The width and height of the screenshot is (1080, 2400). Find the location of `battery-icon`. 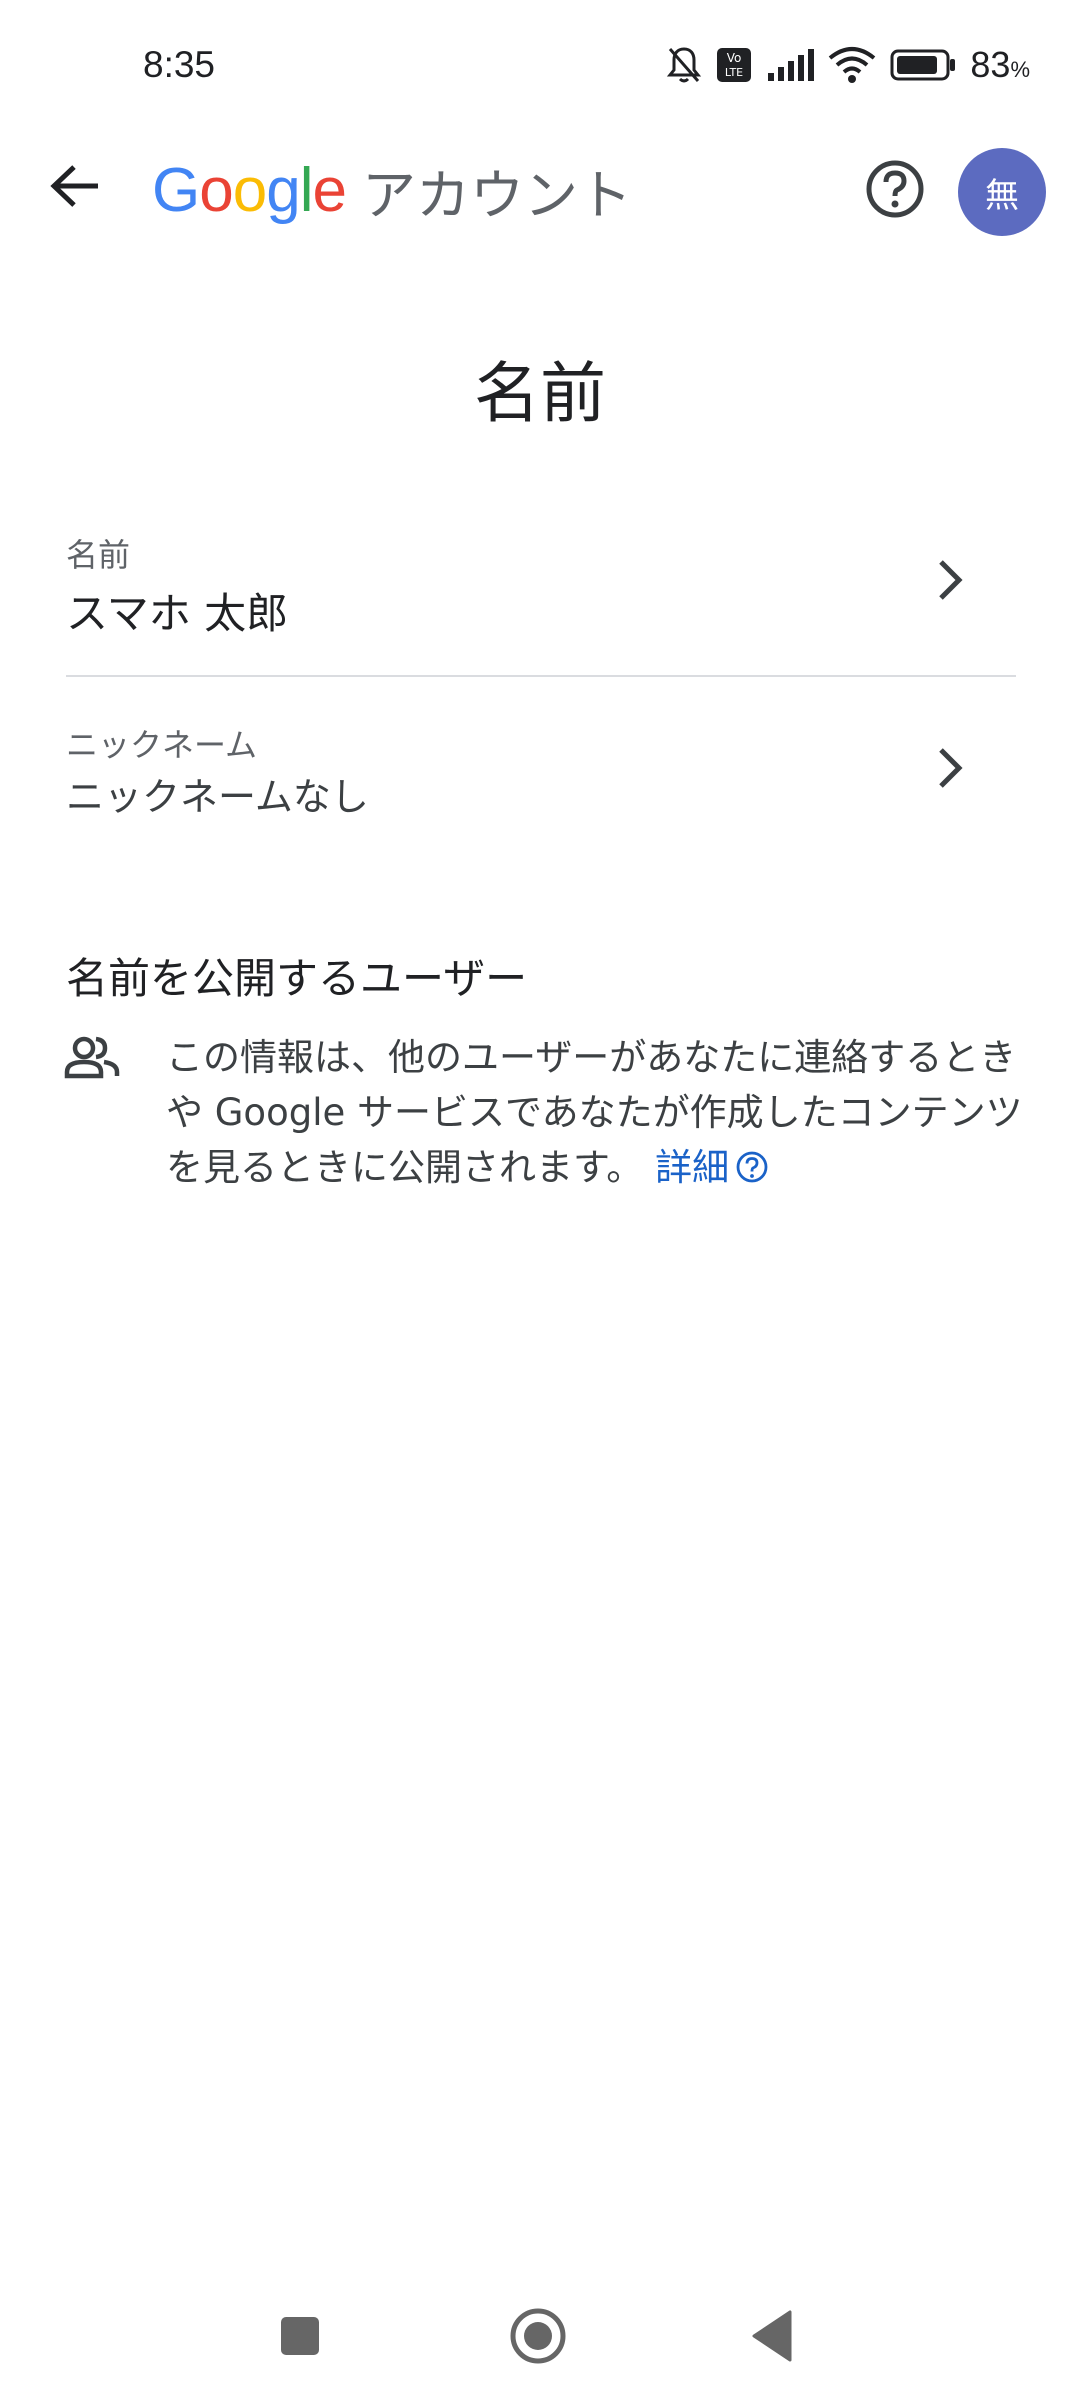

battery-icon is located at coordinates (923, 65).